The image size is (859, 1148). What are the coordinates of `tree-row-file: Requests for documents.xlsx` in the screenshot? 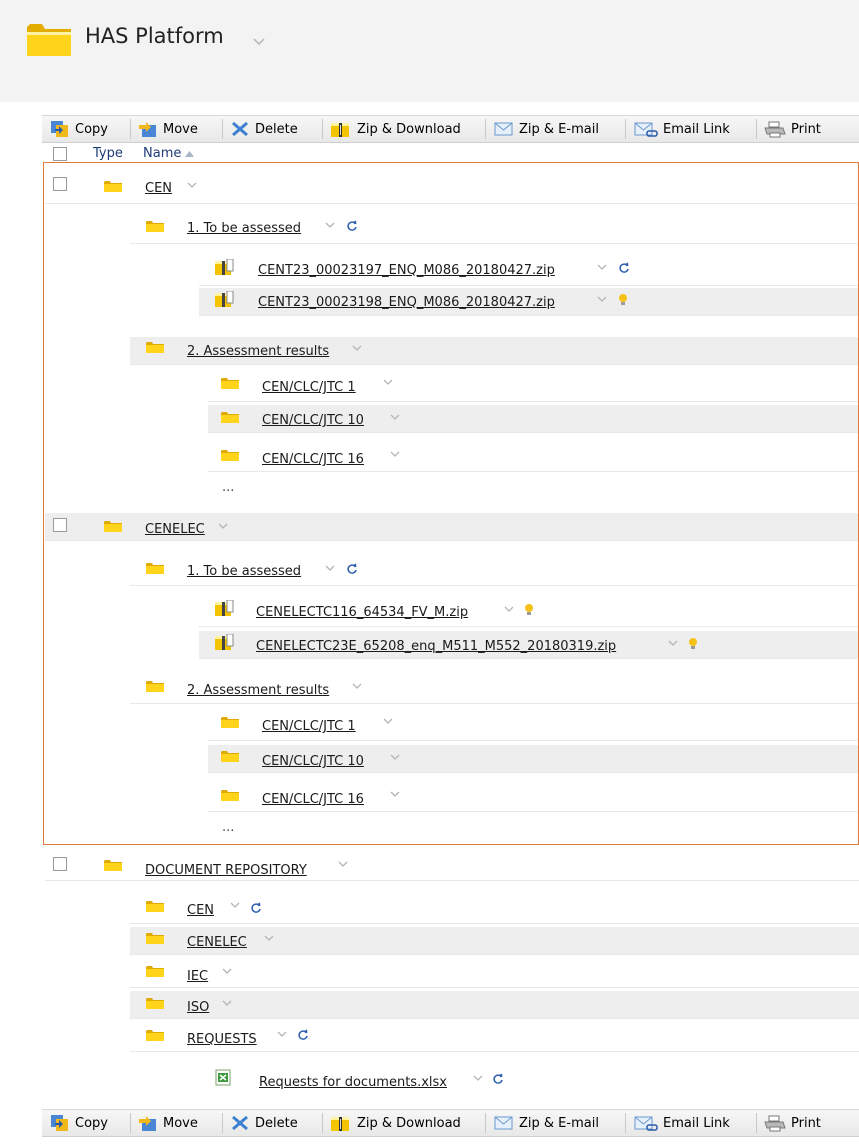 It's located at (529, 1080).